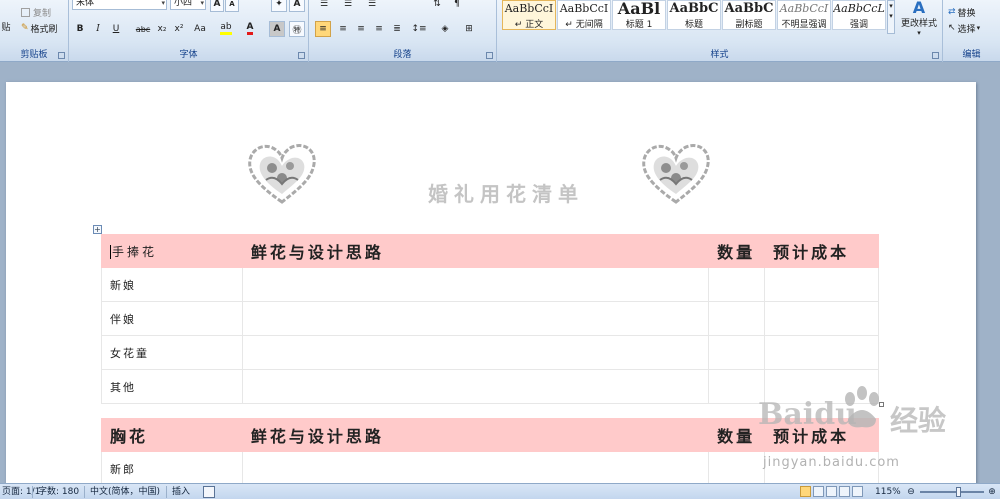  I want to click on table-cell: 其他, so click(172, 386).